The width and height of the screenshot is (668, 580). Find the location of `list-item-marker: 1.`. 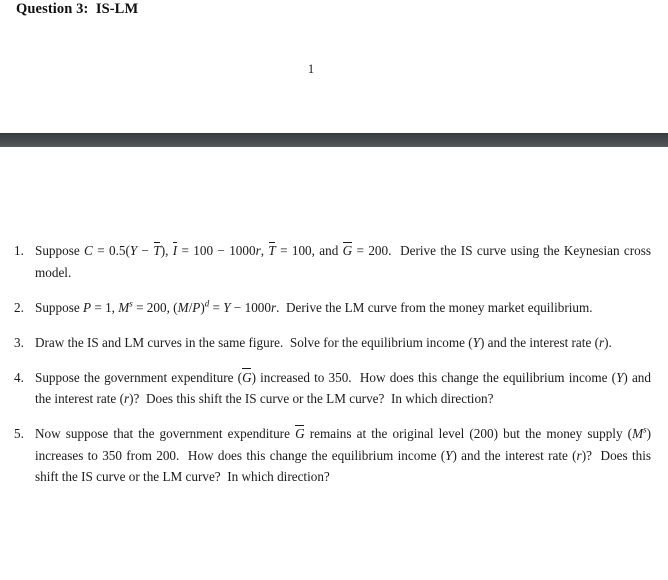

list-item-marker: 1. is located at coordinates (19, 250).